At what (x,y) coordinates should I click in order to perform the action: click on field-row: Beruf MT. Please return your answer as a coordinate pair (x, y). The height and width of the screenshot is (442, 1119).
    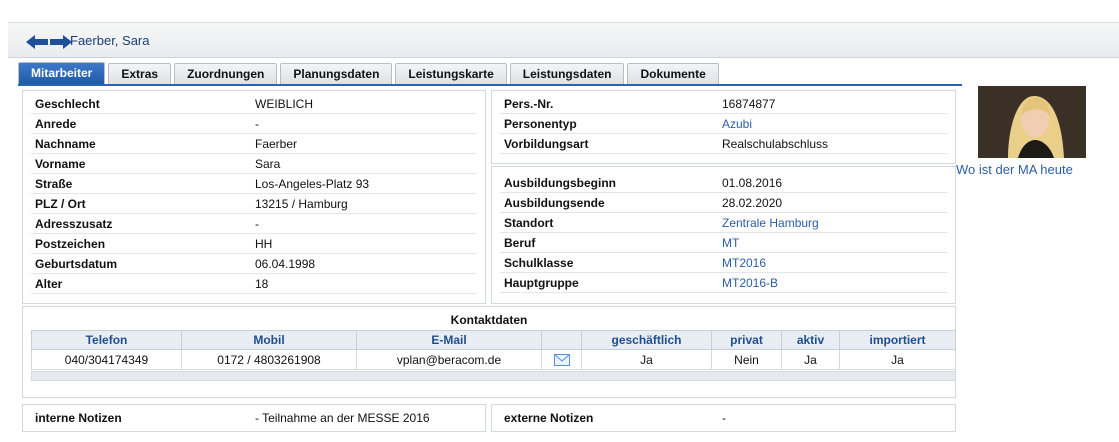
    Looking at the image, I should click on (723, 243).